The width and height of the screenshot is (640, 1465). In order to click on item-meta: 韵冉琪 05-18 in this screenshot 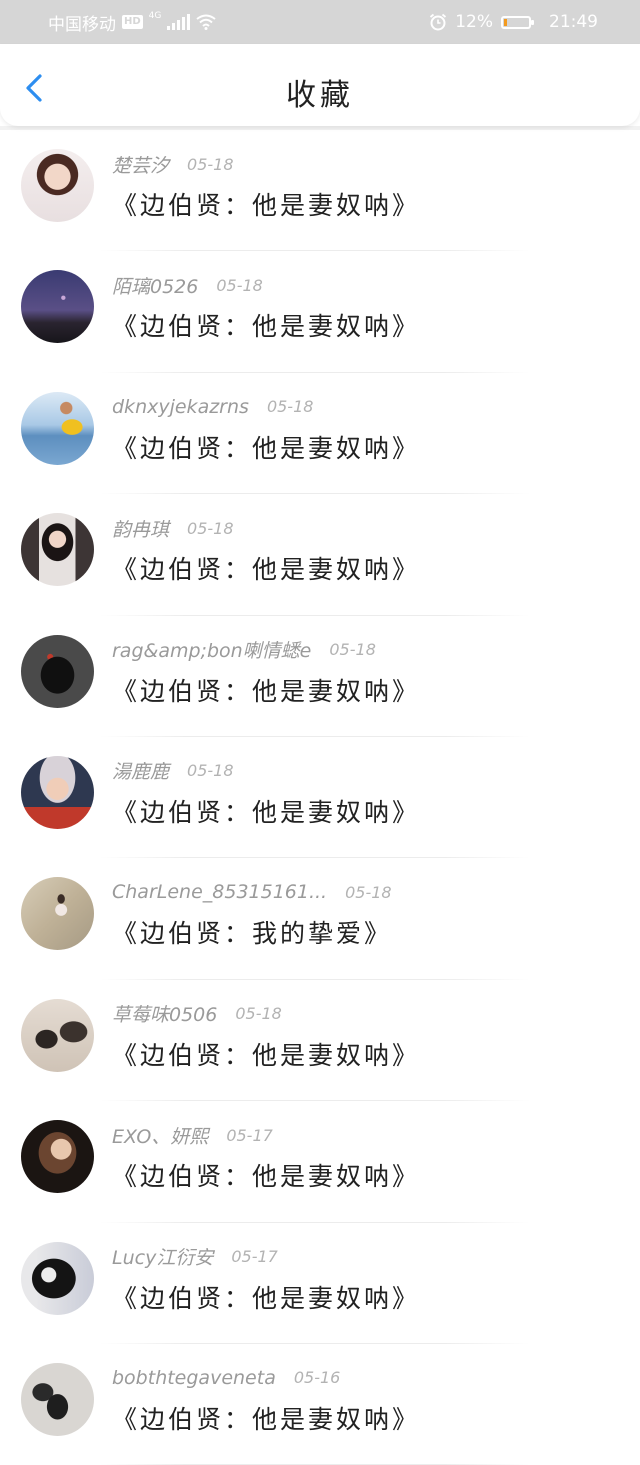, I will do `click(173, 528)`.